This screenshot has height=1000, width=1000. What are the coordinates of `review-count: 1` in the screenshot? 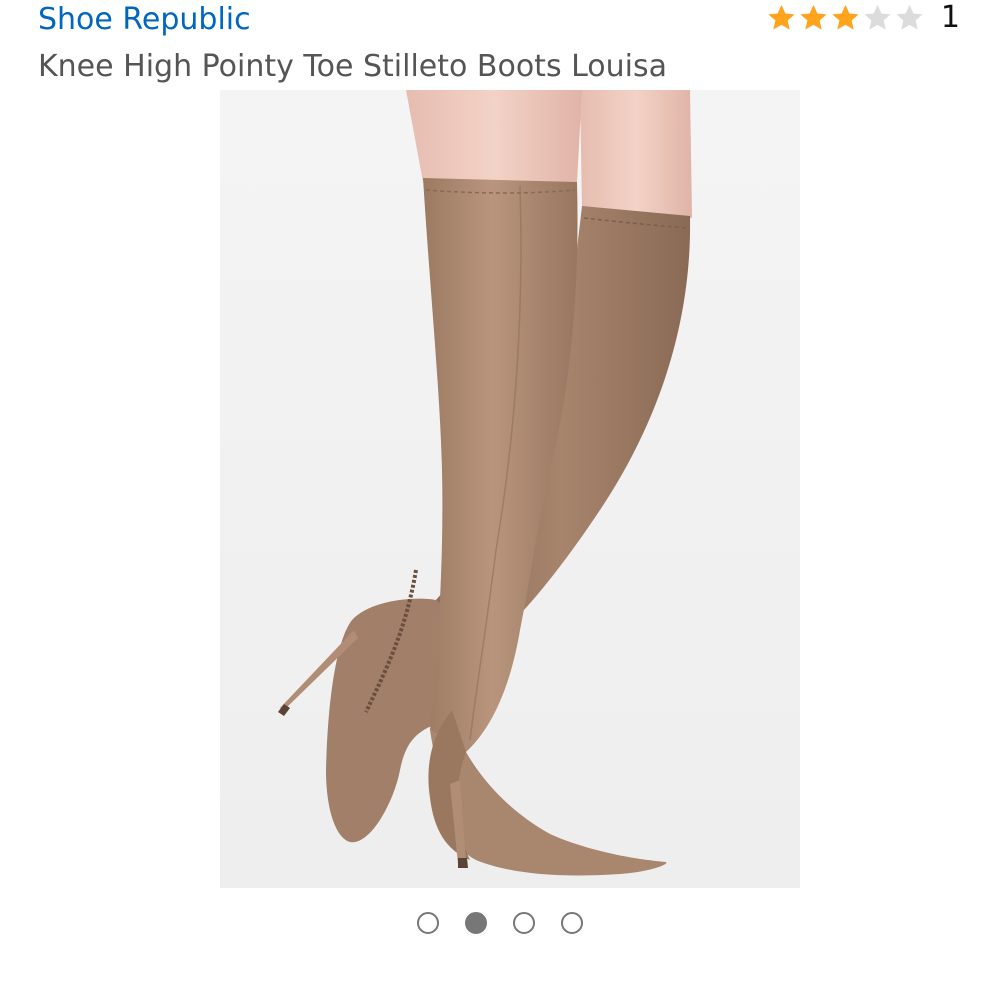 It's located at (950, 18).